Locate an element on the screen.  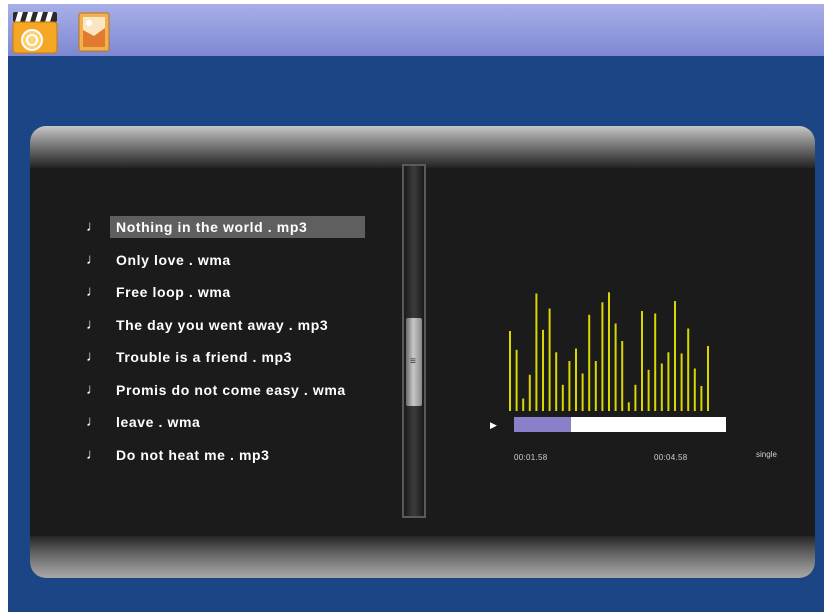
playlist-item: ♩ Trouble is a friend . mp3 is located at coordinates (245, 357).